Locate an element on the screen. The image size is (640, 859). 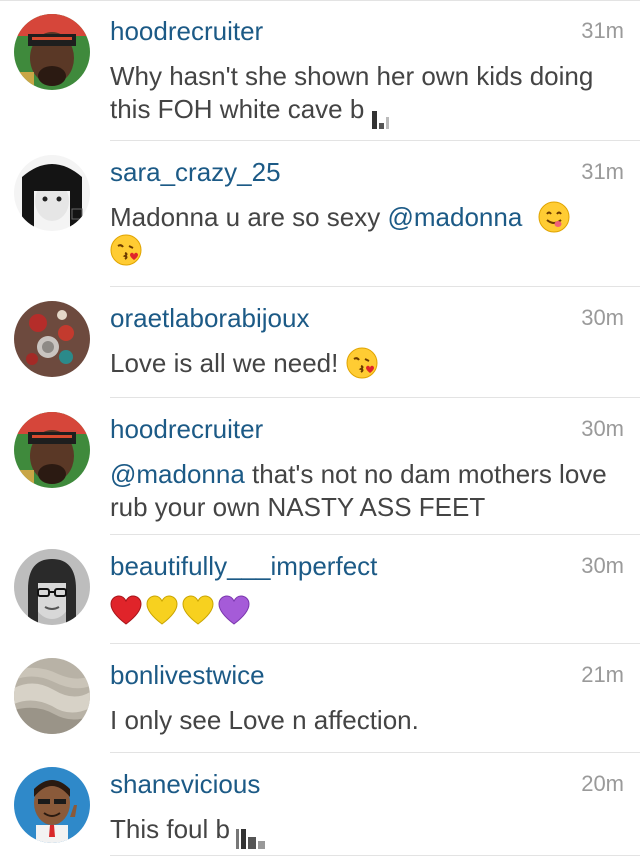
purple-heart-emoji is located at coordinates (234, 611).